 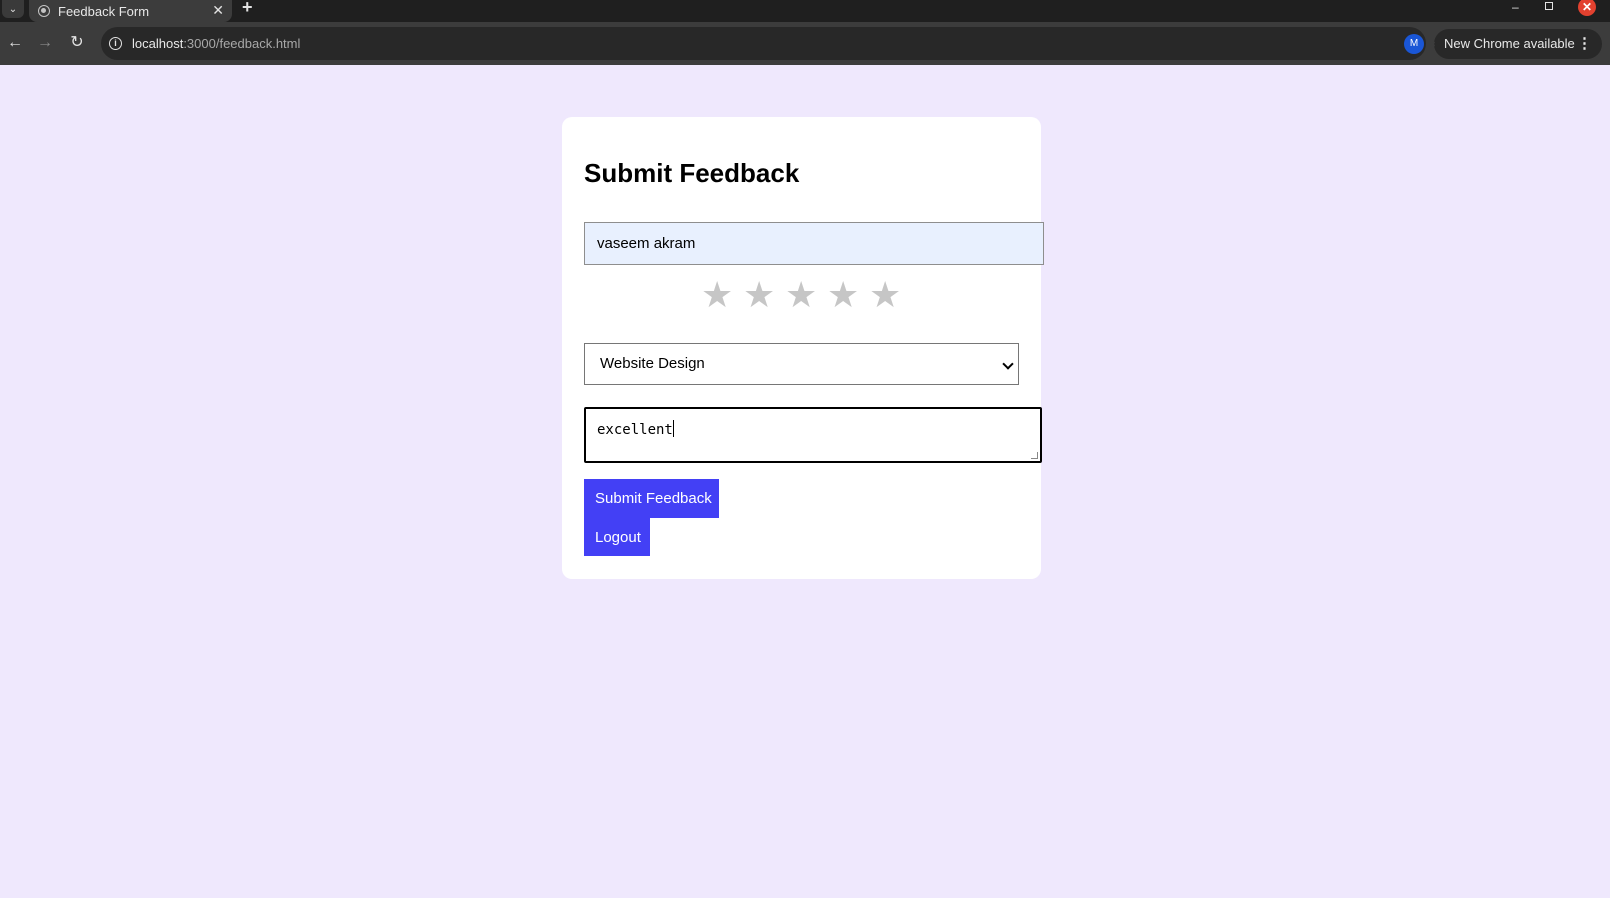 I want to click on chrome-update-button: New Chrome available ⋮, so click(x=1518, y=44).